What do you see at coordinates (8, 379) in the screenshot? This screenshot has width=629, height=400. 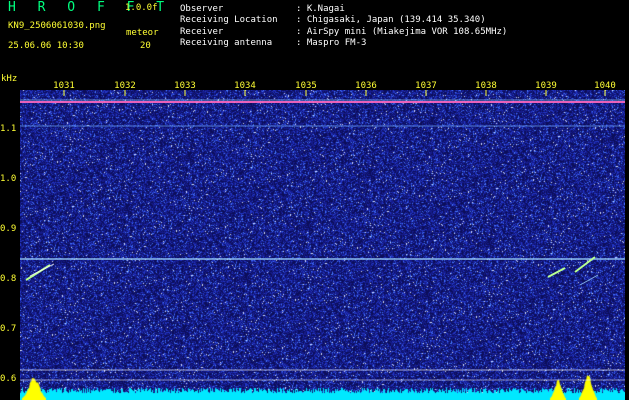 I see `y-tick-label: 0.6` at bounding box center [8, 379].